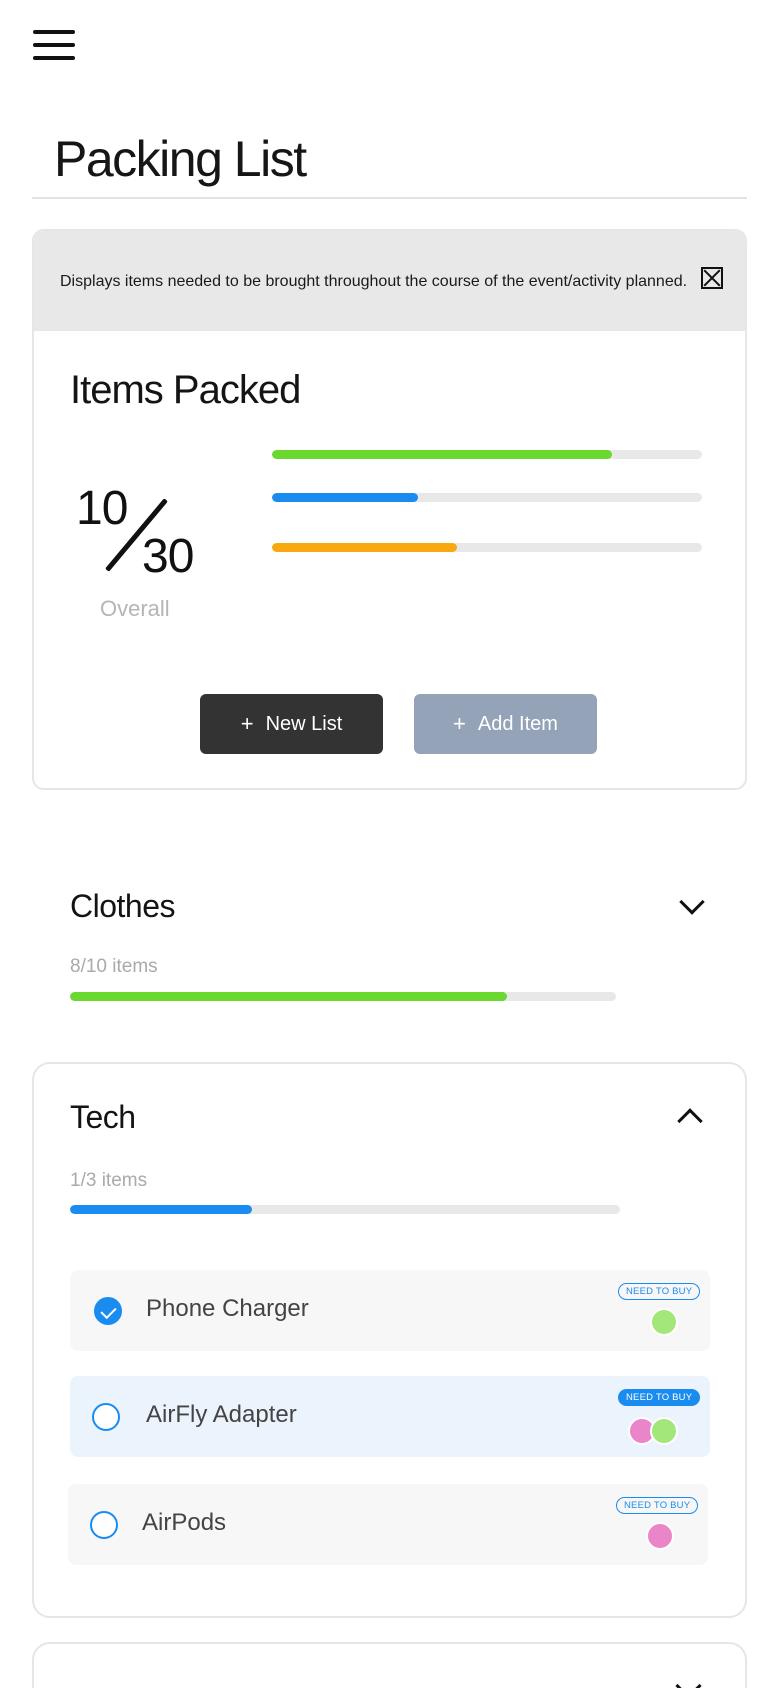  Describe the element at coordinates (123, 906) in the screenshot. I see `category-title-clothes: Clothes` at that location.